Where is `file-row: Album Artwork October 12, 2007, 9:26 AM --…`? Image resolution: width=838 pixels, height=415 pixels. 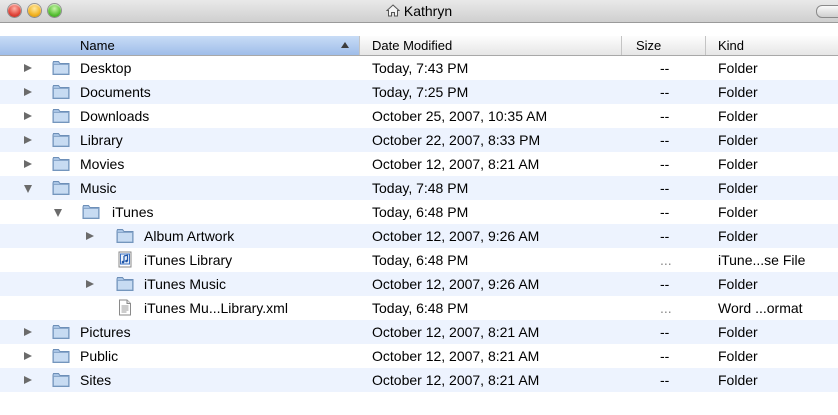 file-row: Album Artwork October 12, 2007, 9:26 AM --… is located at coordinates (419, 236).